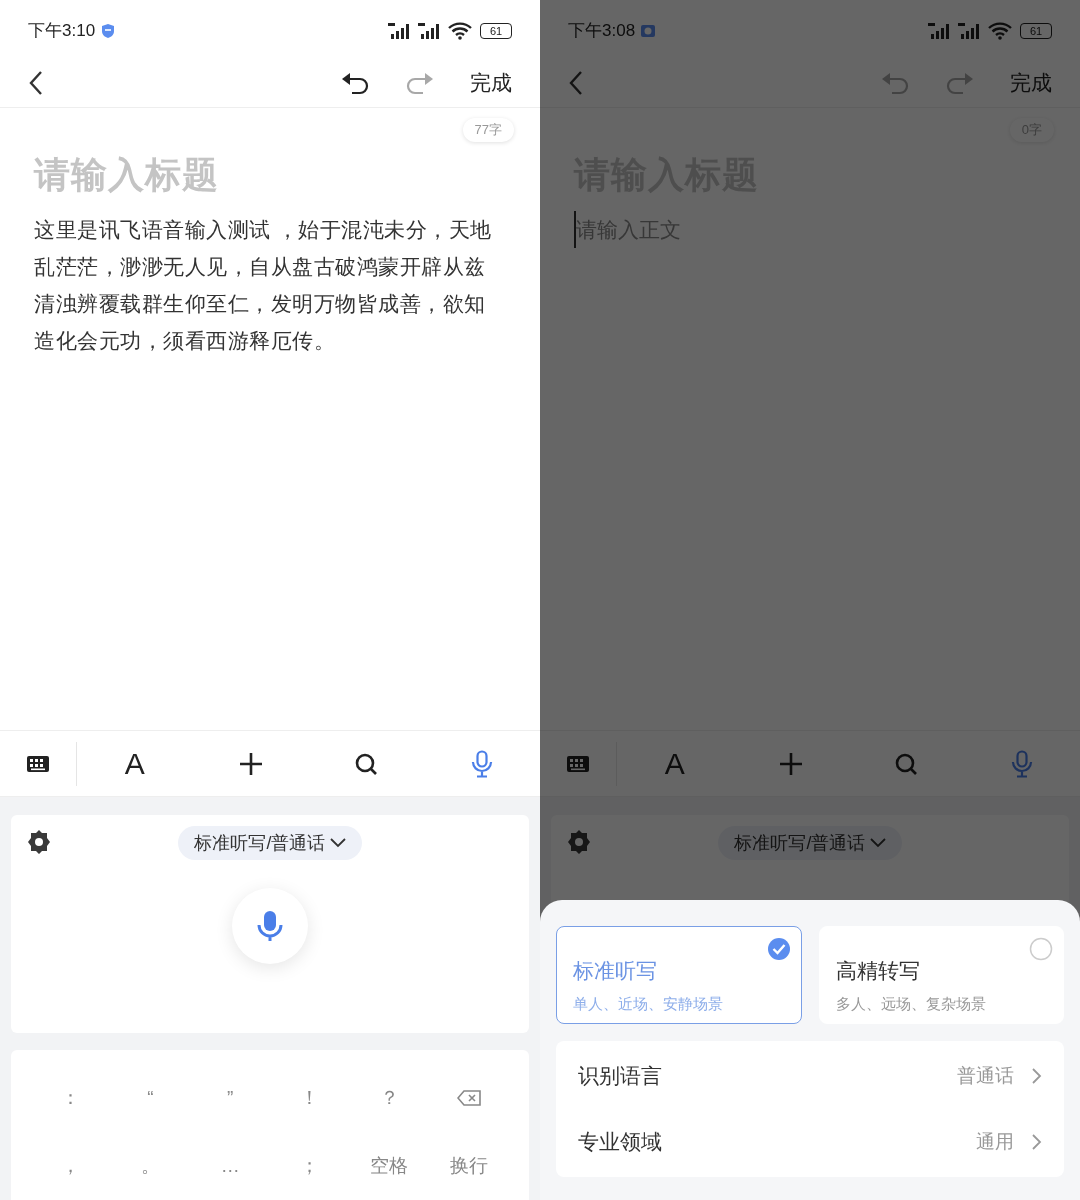 Image resolution: width=1080 pixels, height=1200 pixels. Describe the element at coordinates (70, 1098) in the screenshot. I see `key: ：` at that location.